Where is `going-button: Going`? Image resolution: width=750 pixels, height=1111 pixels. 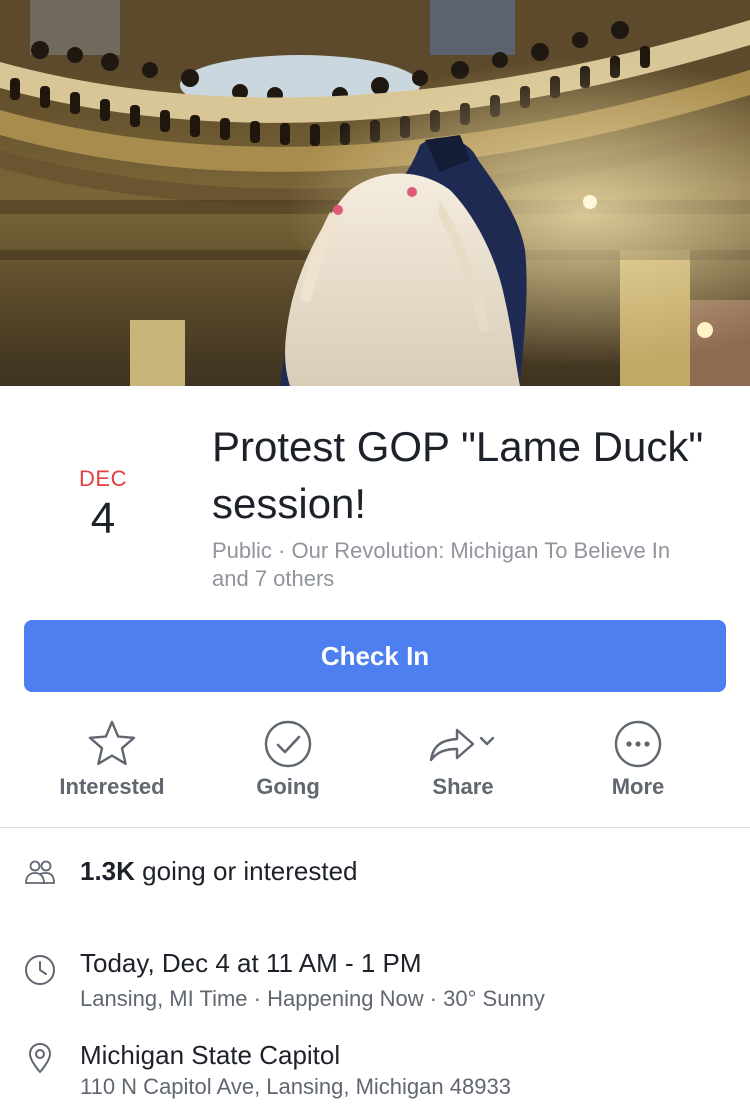 going-button: Going is located at coordinates (288, 759).